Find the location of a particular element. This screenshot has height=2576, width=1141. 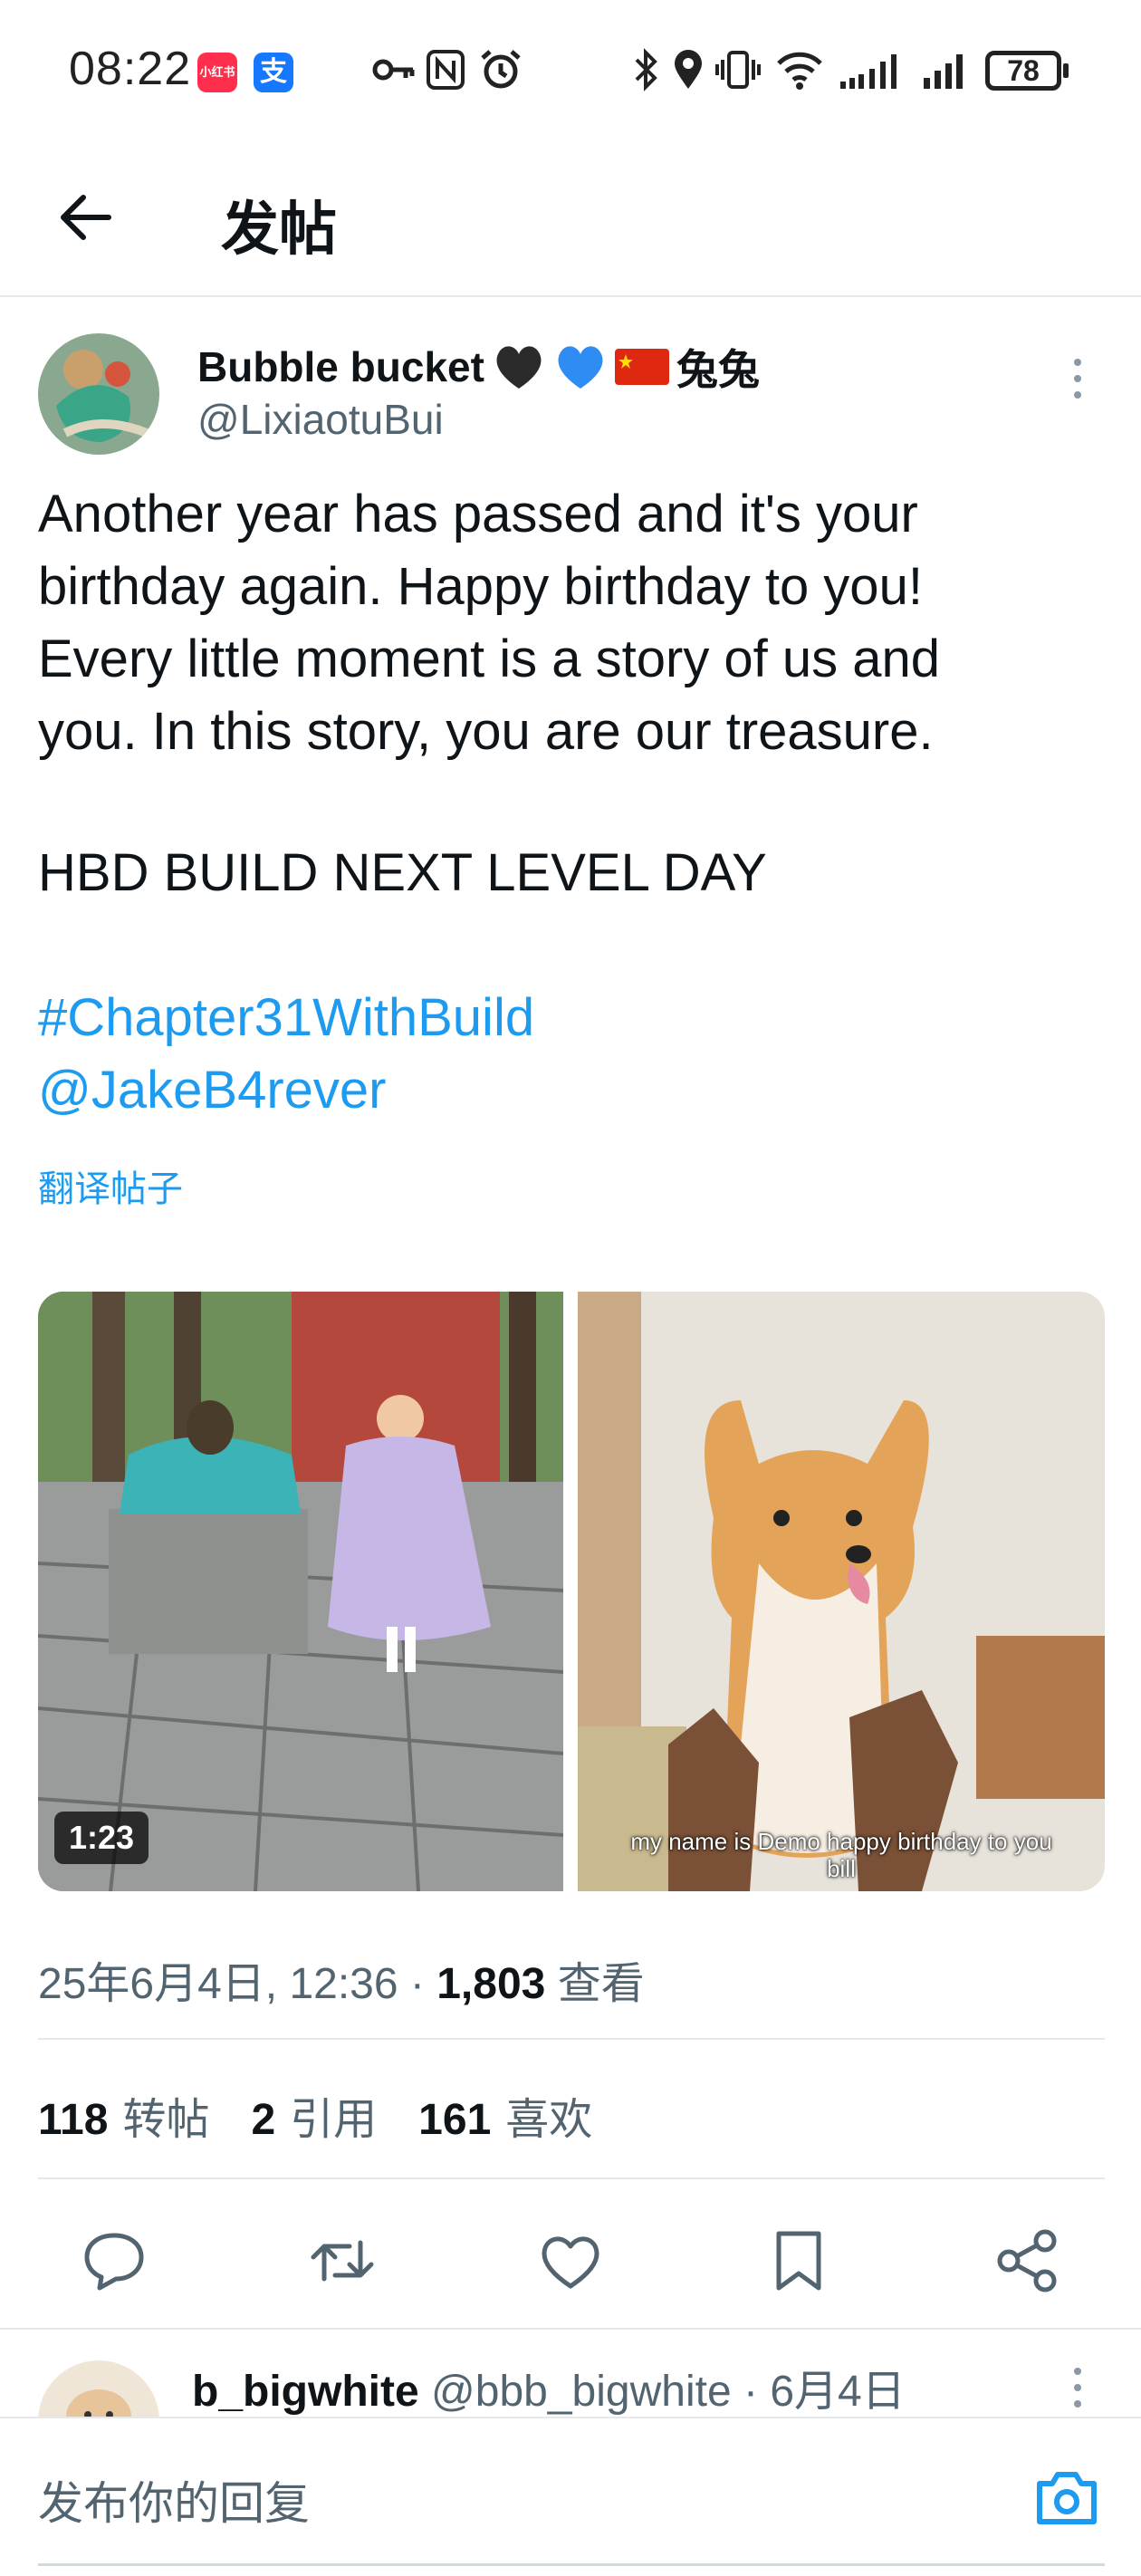

view-label: 查看 is located at coordinates (601, 1984).